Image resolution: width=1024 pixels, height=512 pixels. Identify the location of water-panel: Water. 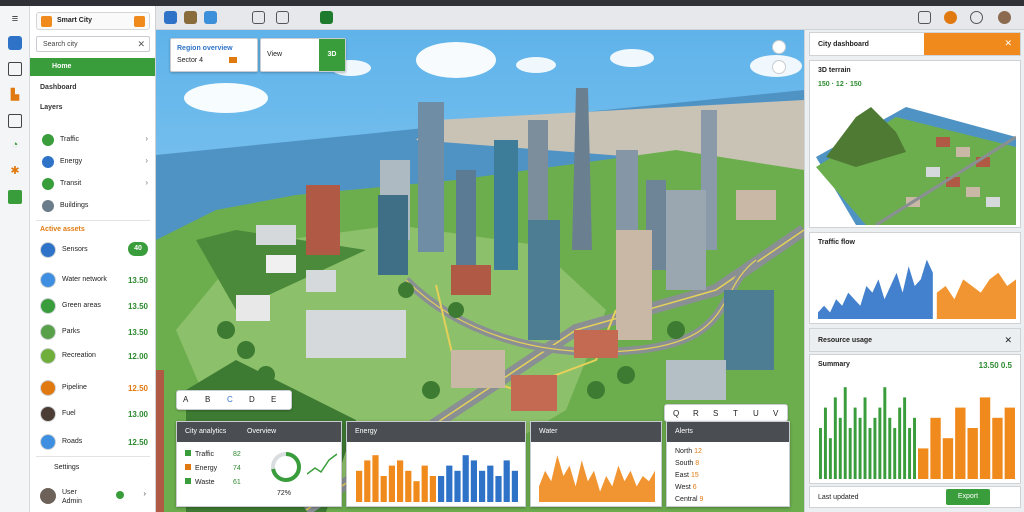
(596, 464).